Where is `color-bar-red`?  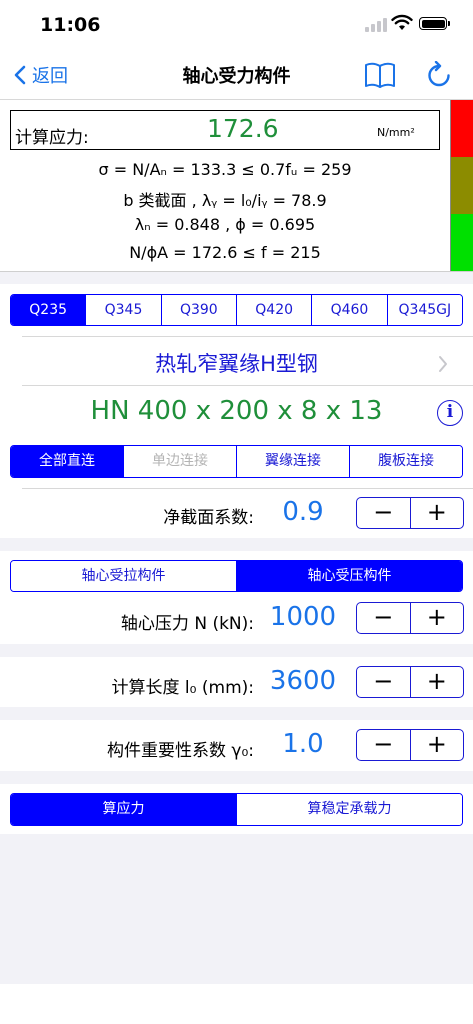
color-bar-red is located at coordinates (462, 128).